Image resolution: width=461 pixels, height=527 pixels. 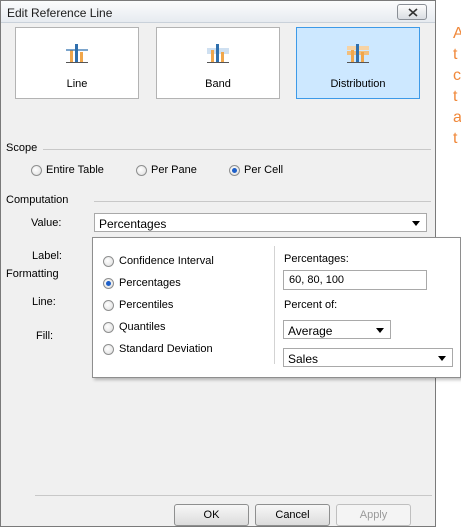 What do you see at coordinates (260, 222) in the screenshot?
I see `value-dropdown: Percentages` at bounding box center [260, 222].